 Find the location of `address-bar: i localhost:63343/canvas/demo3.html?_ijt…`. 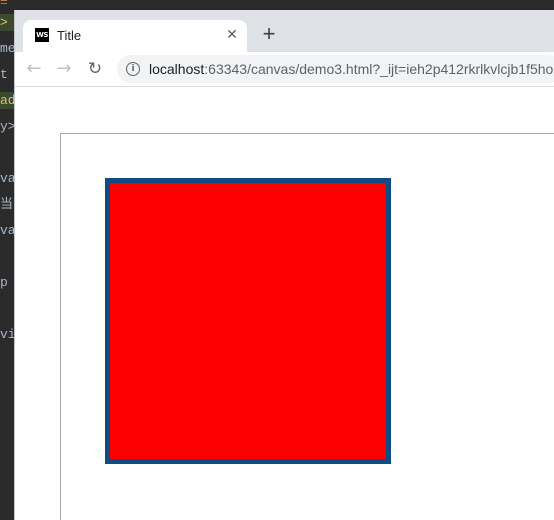

address-bar: i localhost:63343/canvas/demo3.html?_ijt… is located at coordinates (335, 69).